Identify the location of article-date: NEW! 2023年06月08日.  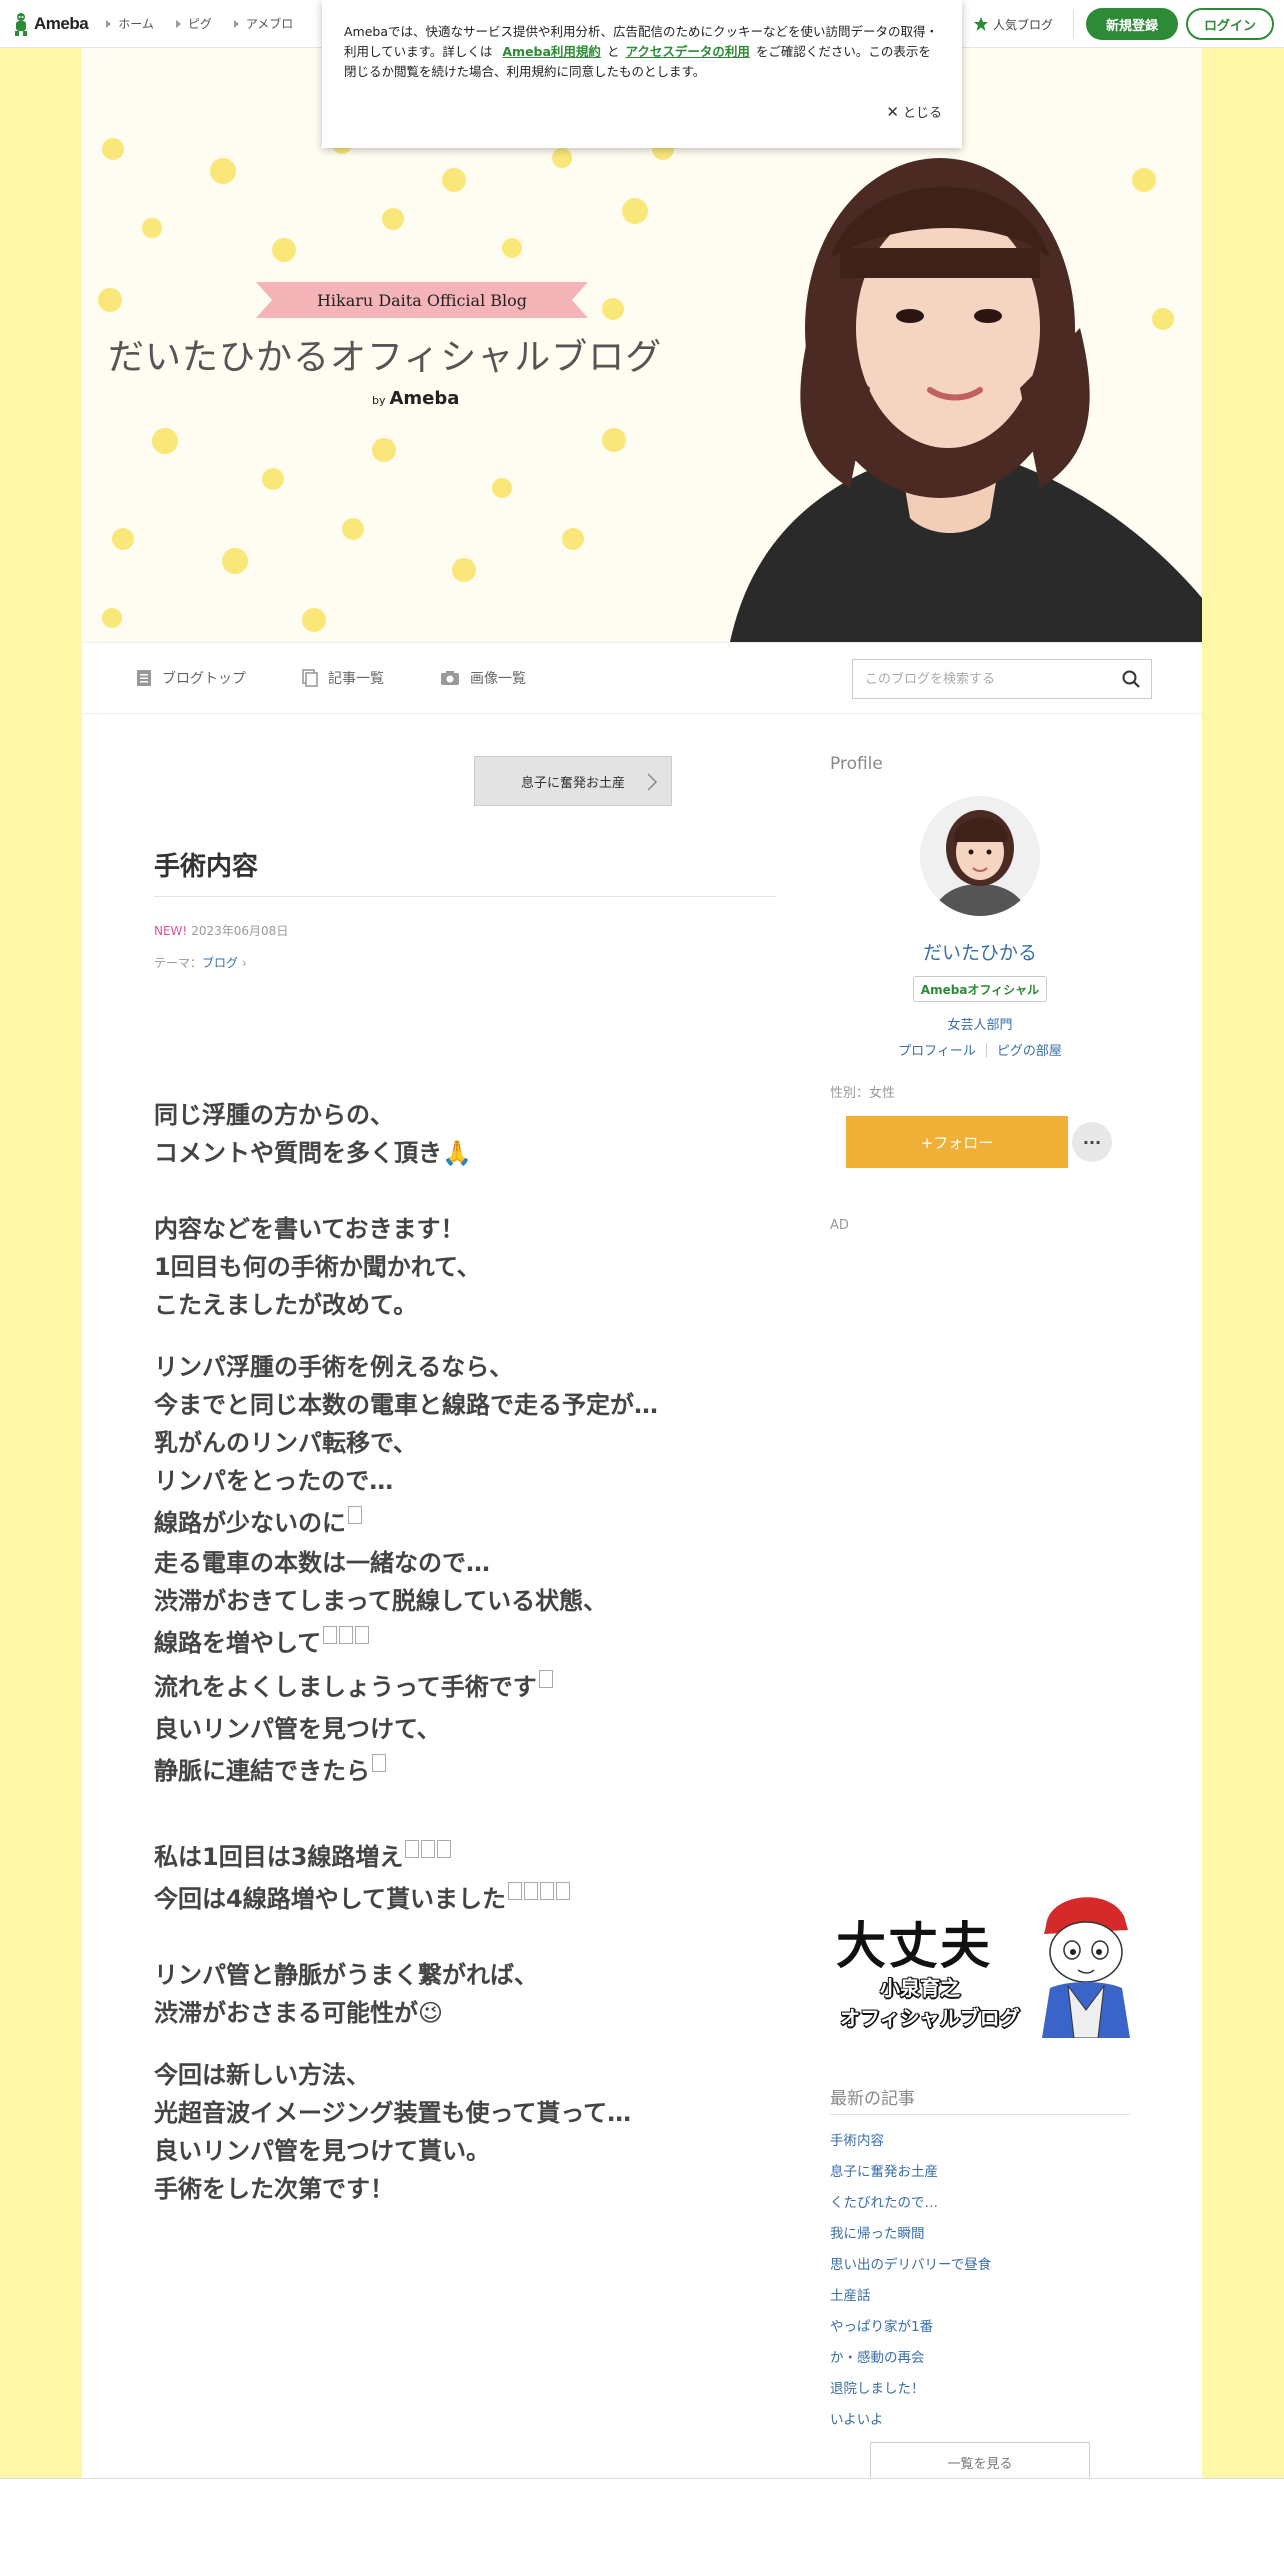
(221, 930).